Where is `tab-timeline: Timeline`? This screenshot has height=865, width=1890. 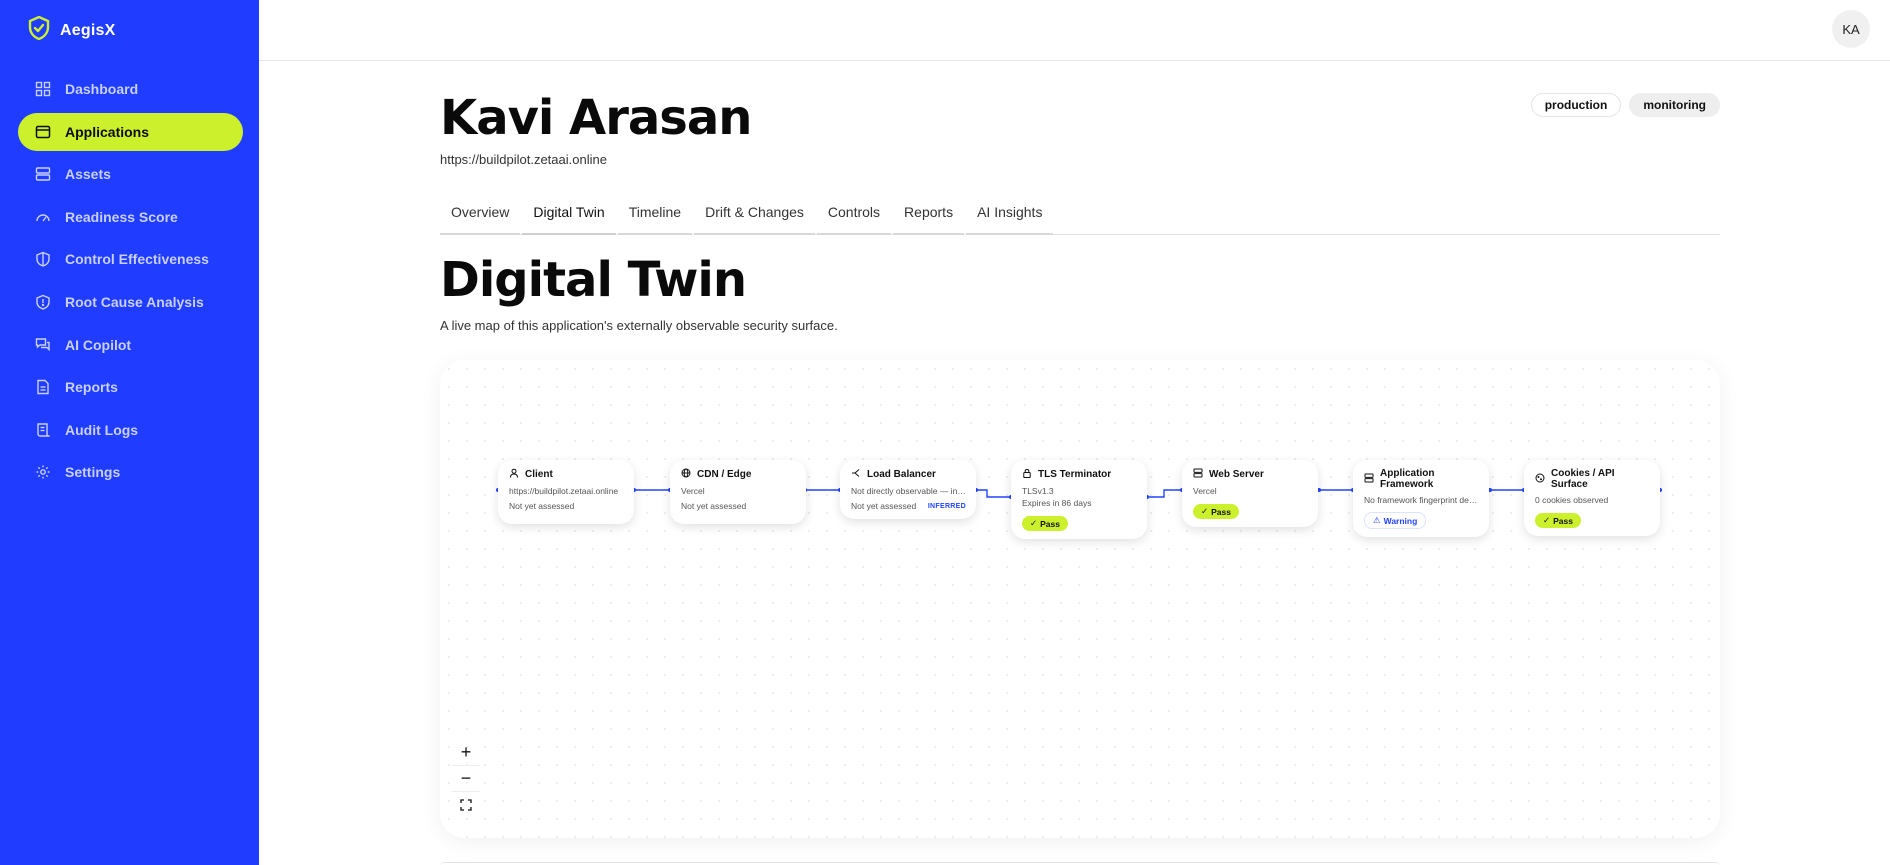 tab-timeline: Timeline is located at coordinates (655, 216).